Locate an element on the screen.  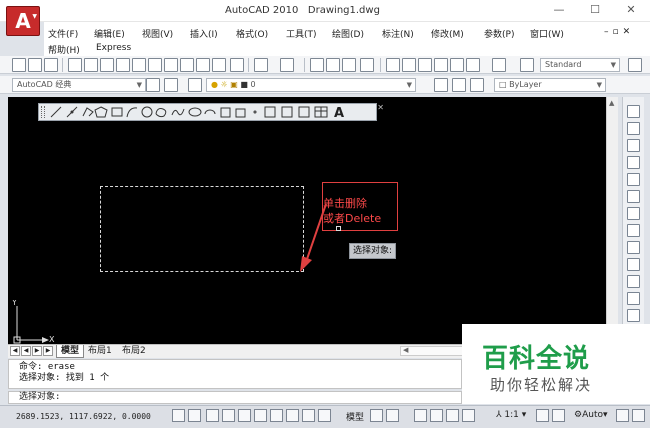
mdi-controls-icon: –▫✕ is located at coordinates (619, 32).